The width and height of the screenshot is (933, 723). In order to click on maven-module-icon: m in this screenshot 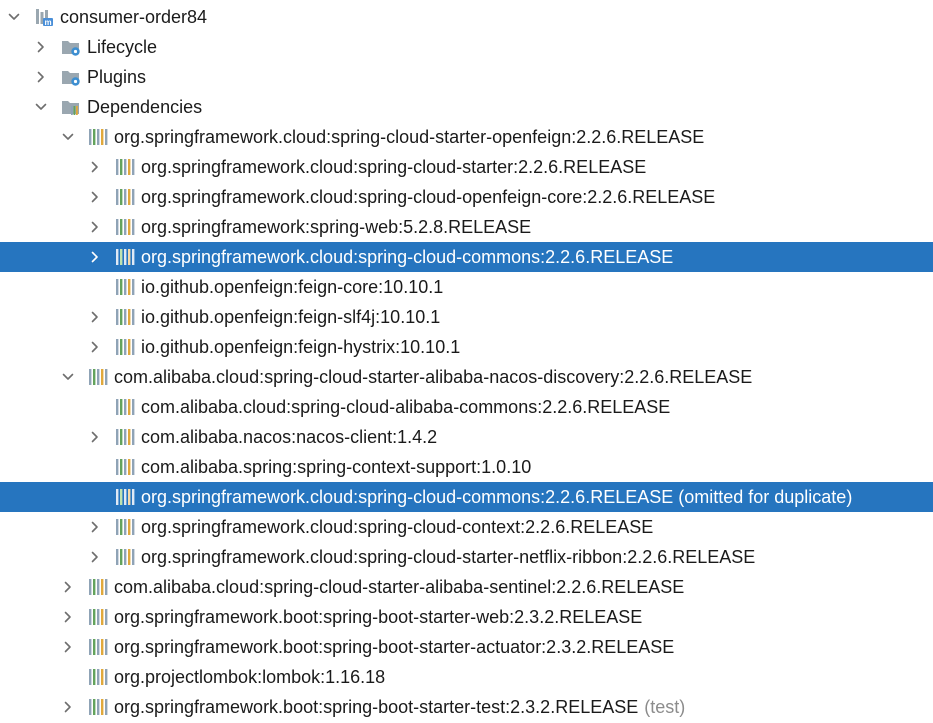, I will do `click(44, 17)`.